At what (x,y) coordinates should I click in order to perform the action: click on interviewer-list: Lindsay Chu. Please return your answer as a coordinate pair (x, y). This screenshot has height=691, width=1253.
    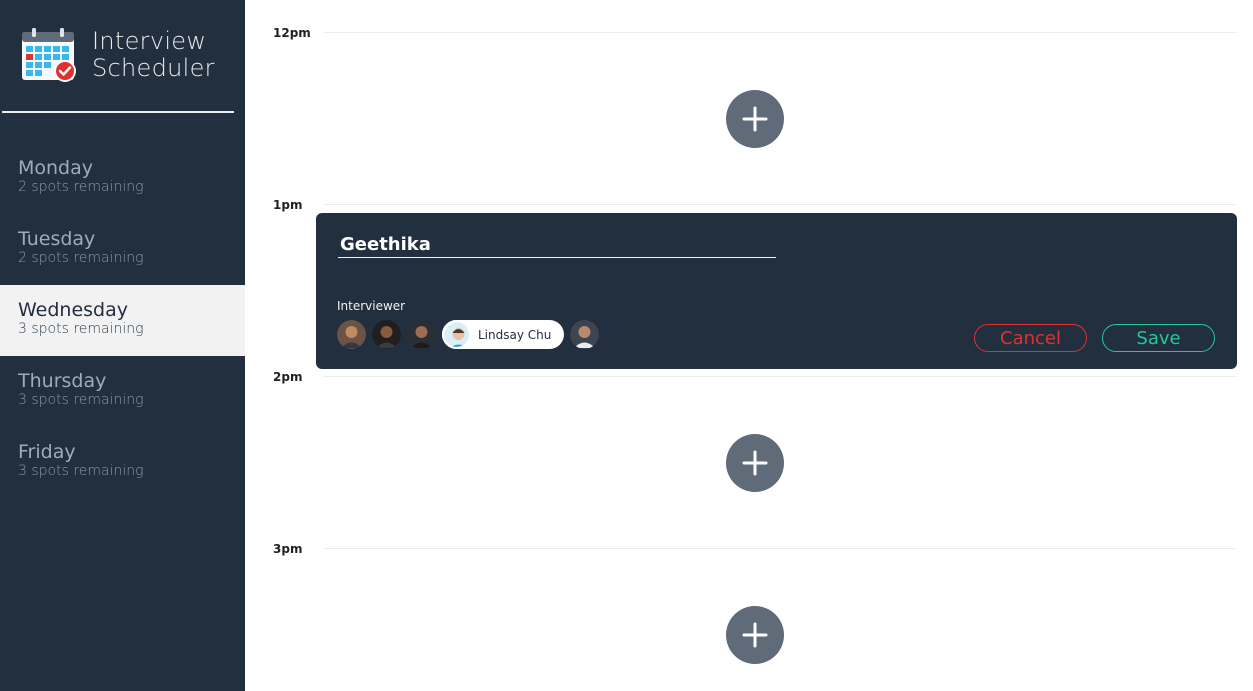
    Looking at the image, I should click on (471, 334).